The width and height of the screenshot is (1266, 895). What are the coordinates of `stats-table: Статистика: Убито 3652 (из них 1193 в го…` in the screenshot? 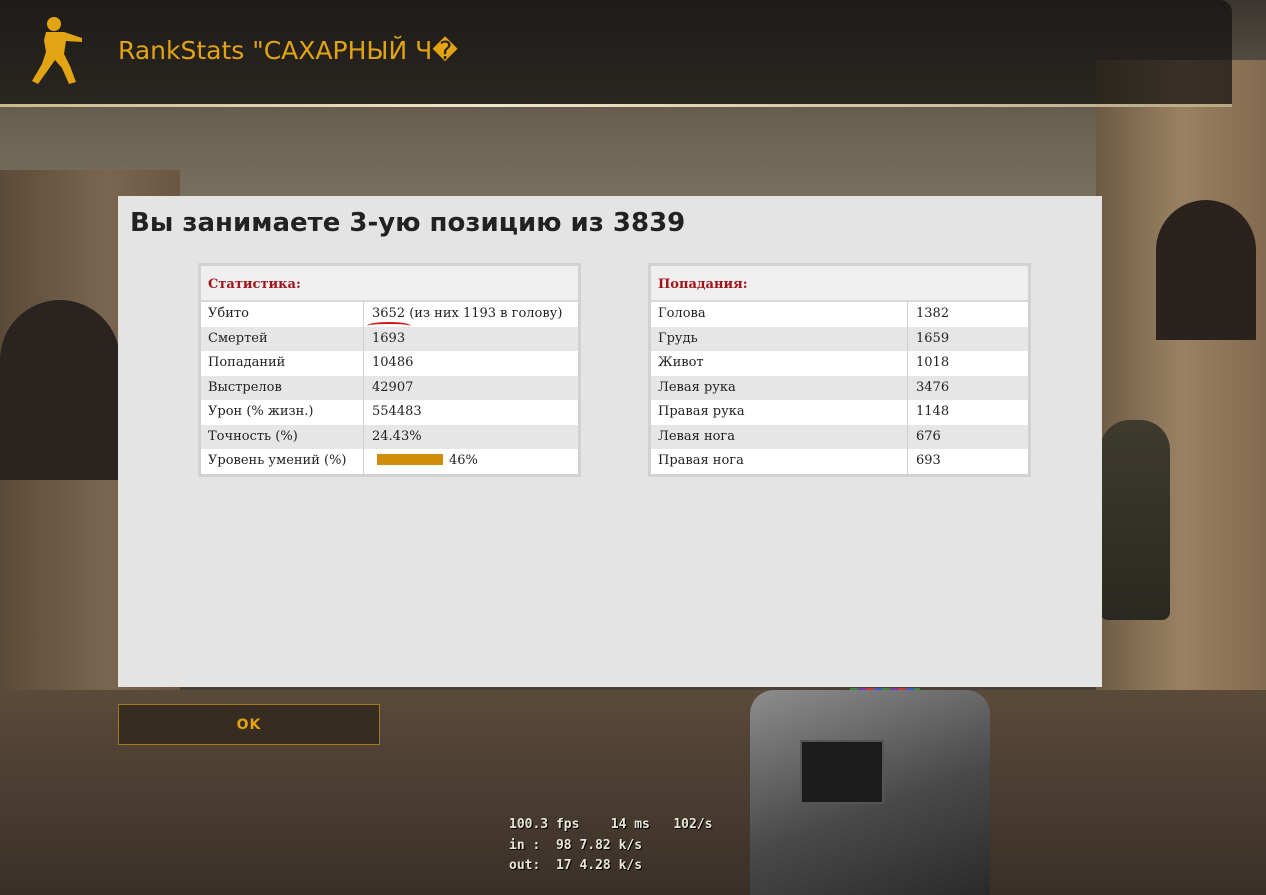 It's located at (389, 370).